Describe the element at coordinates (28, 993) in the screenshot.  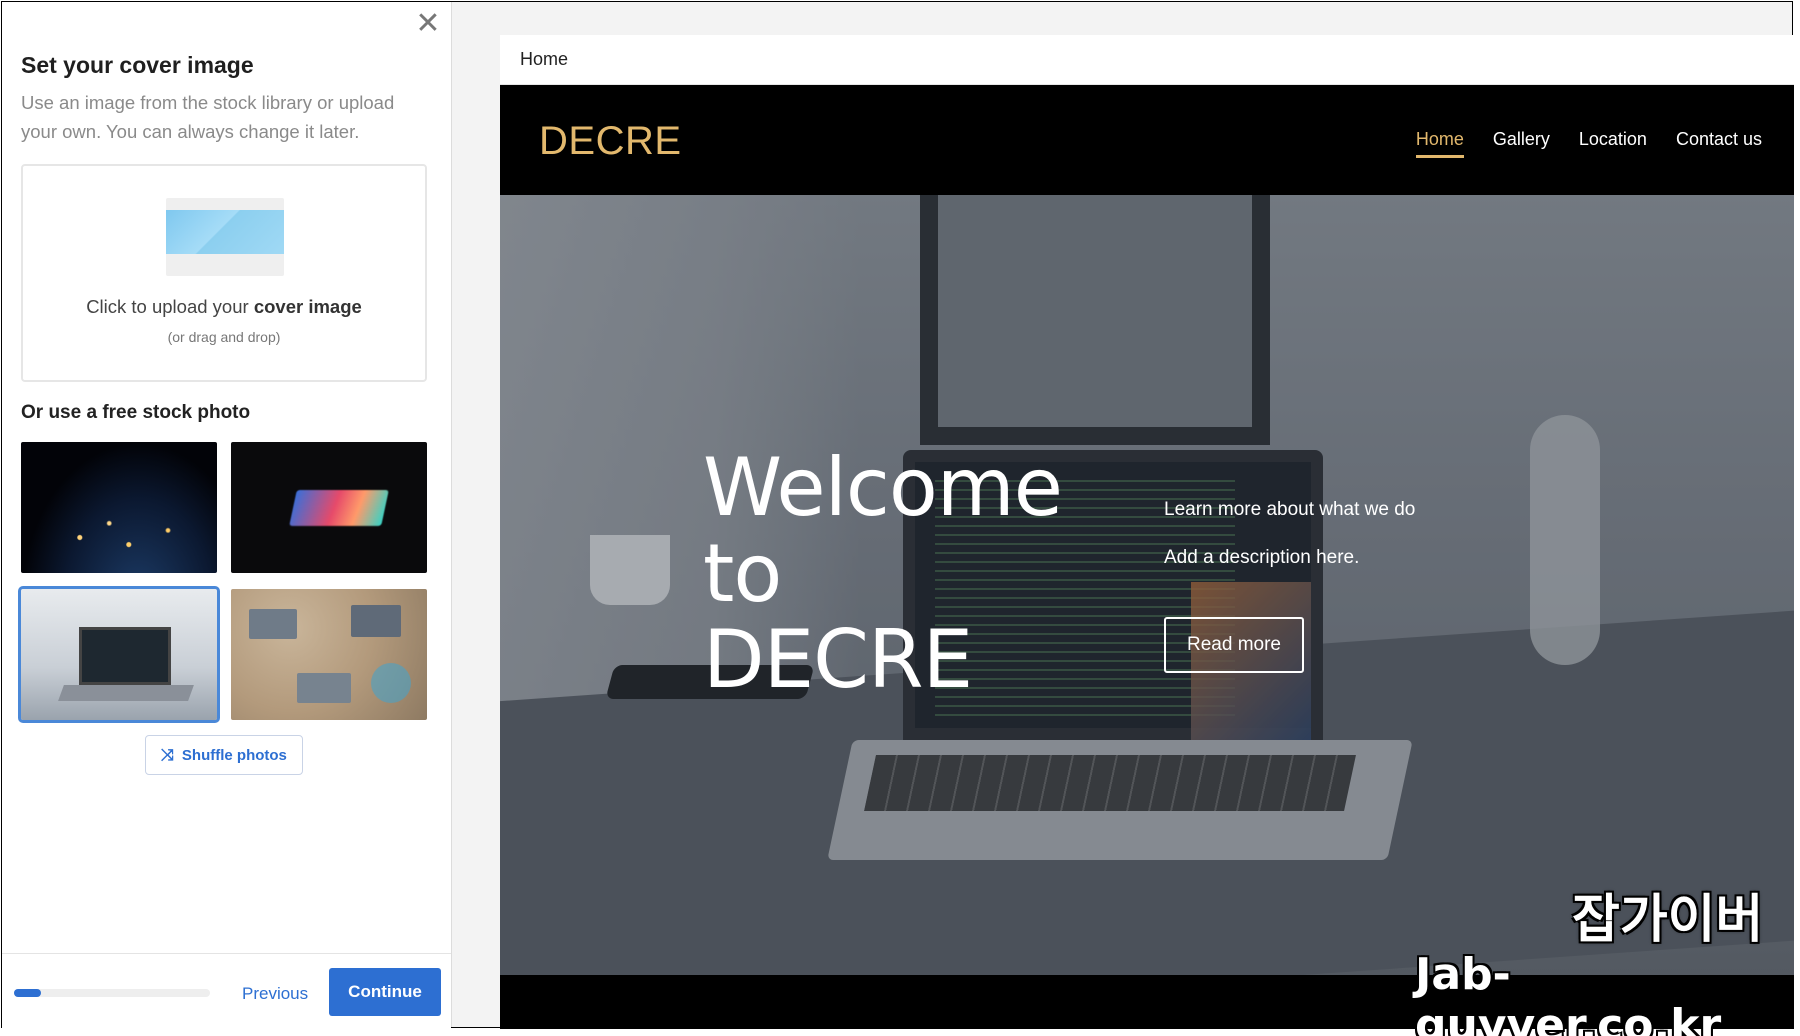
I see `progress-fill` at that location.